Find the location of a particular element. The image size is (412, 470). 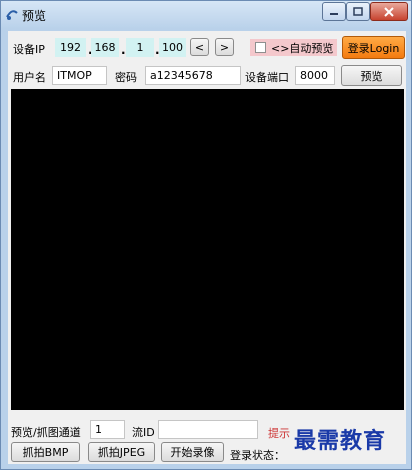

minimize-icon is located at coordinates (334, 13).